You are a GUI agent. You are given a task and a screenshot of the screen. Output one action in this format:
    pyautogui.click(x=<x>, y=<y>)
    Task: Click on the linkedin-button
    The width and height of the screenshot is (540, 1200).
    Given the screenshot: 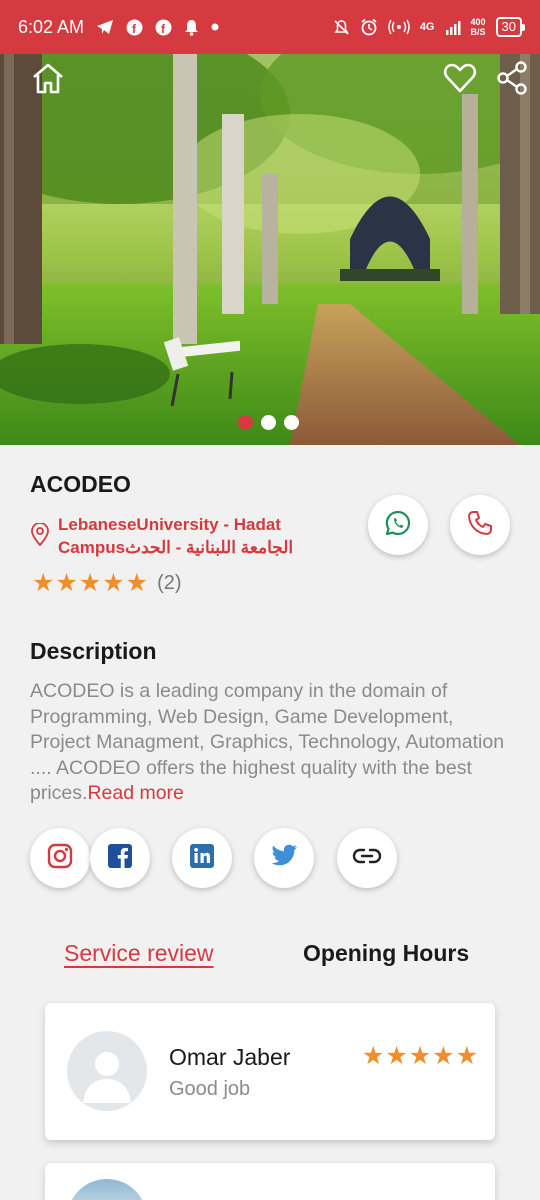 What is the action you would take?
    pyautogui.click(x=202, y=858)
    